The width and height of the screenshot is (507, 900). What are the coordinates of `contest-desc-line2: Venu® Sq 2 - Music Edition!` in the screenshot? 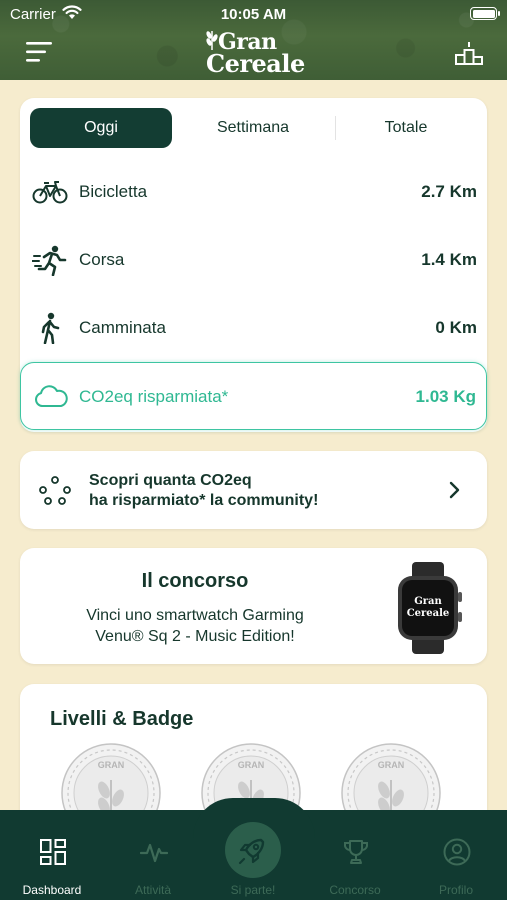 It's located at (195, 636).